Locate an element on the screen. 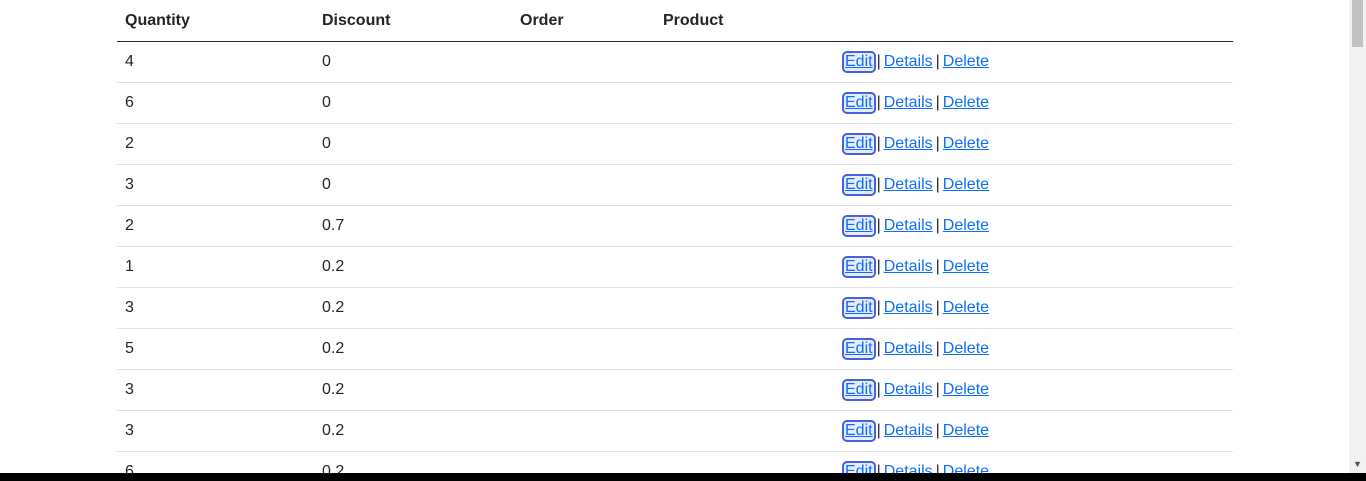 The width and height of the screenshot is (1366, 481). scrollbar-thumb is located at coordinates (1357, 23).